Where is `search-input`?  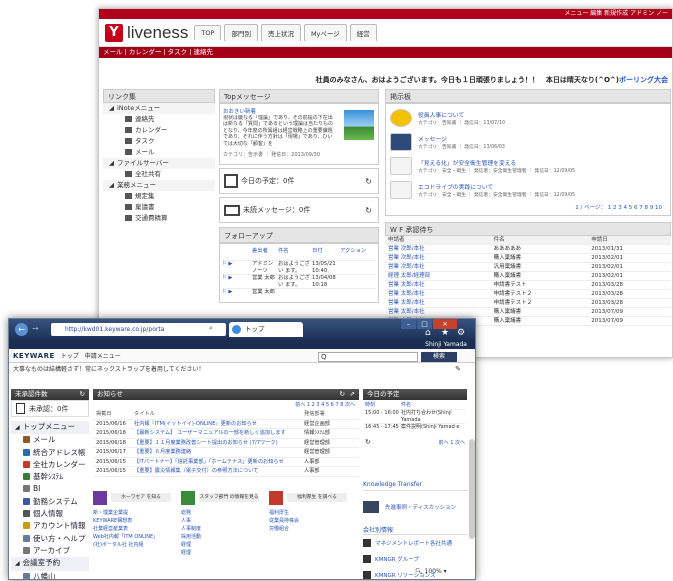
search-input is located at coordinates (368, 357).